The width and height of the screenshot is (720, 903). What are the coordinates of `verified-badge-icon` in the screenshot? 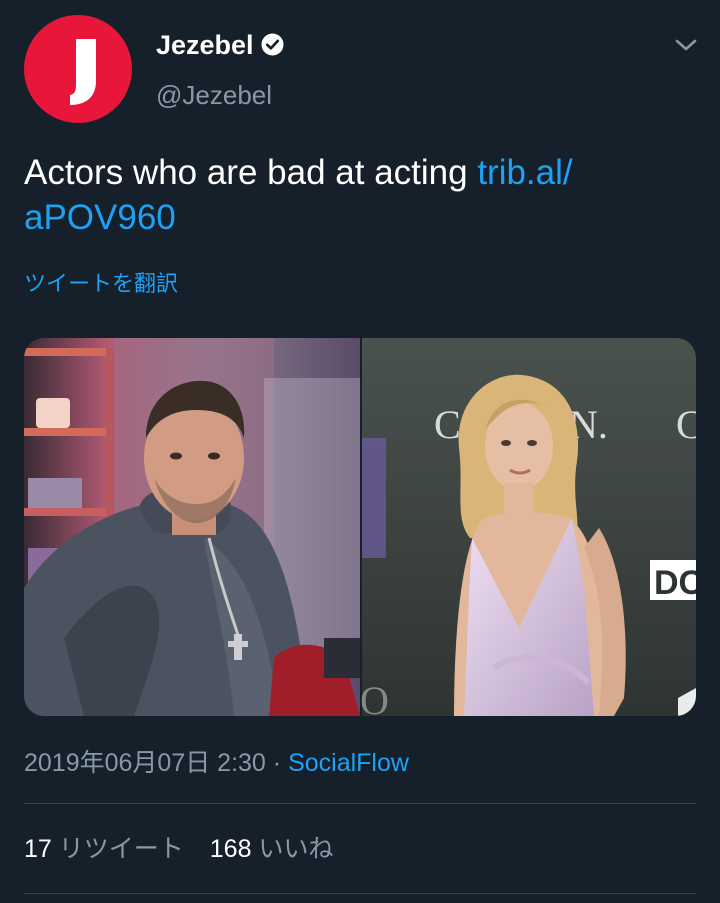 It's located at (272, 44).